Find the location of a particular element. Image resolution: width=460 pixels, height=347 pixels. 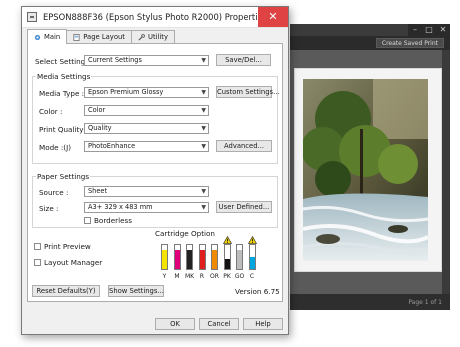

ink-label: R is located at coordinates (202, 276).